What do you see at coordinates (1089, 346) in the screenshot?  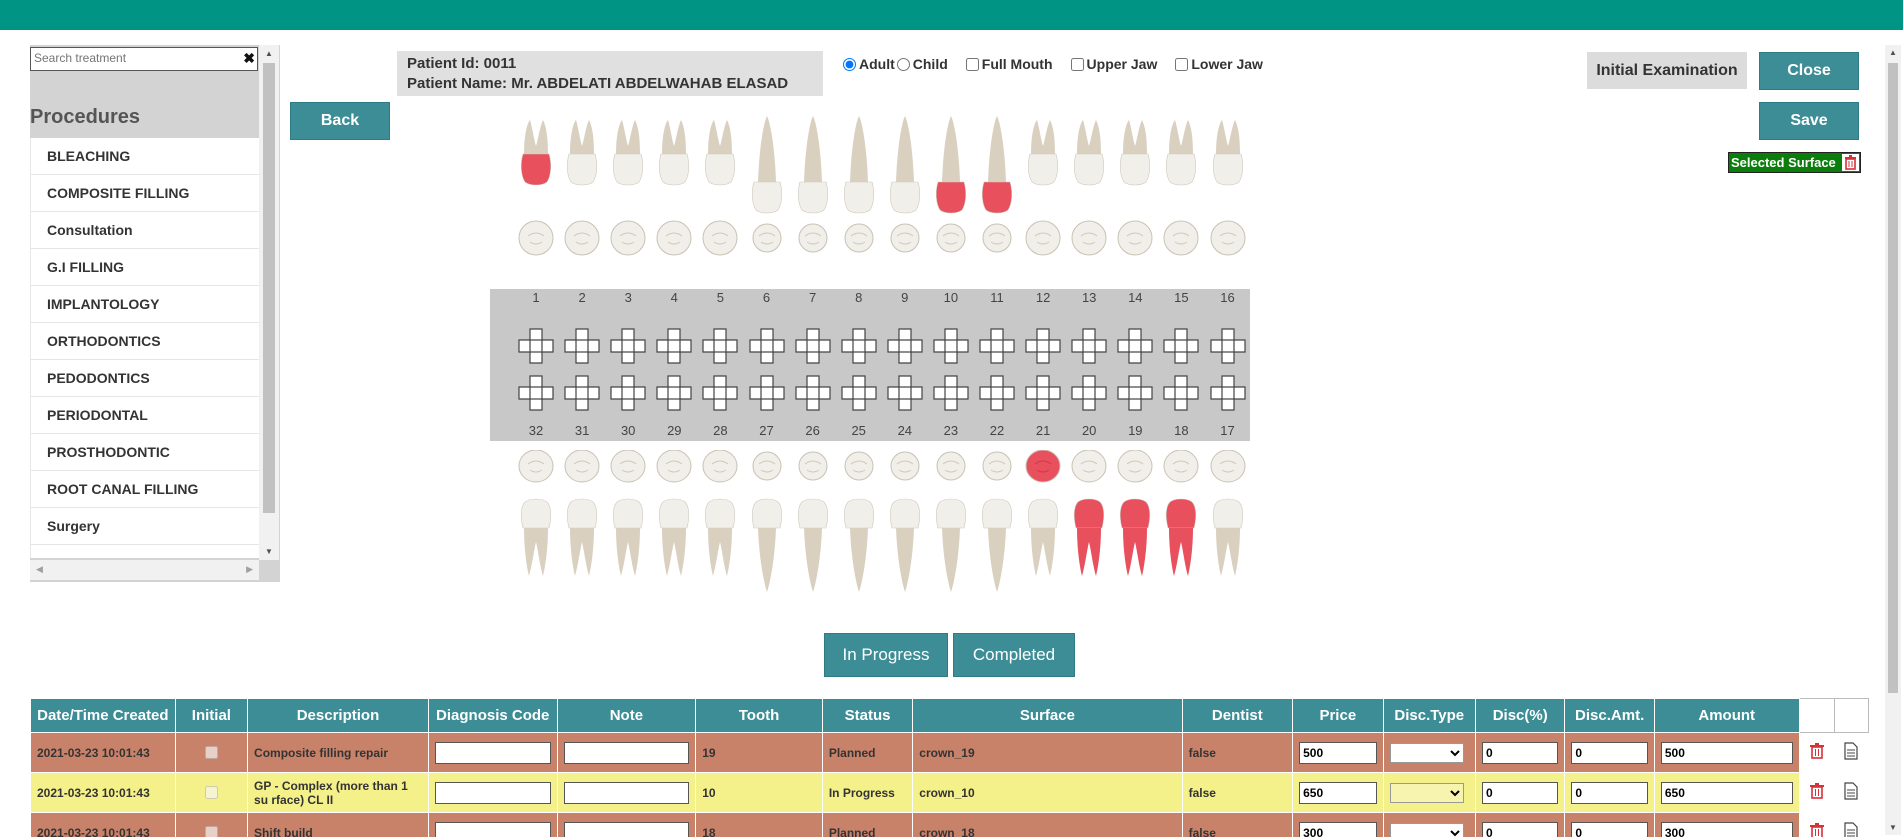 I see `surface-selector-13-upper` at bounding box center [1089, 346].